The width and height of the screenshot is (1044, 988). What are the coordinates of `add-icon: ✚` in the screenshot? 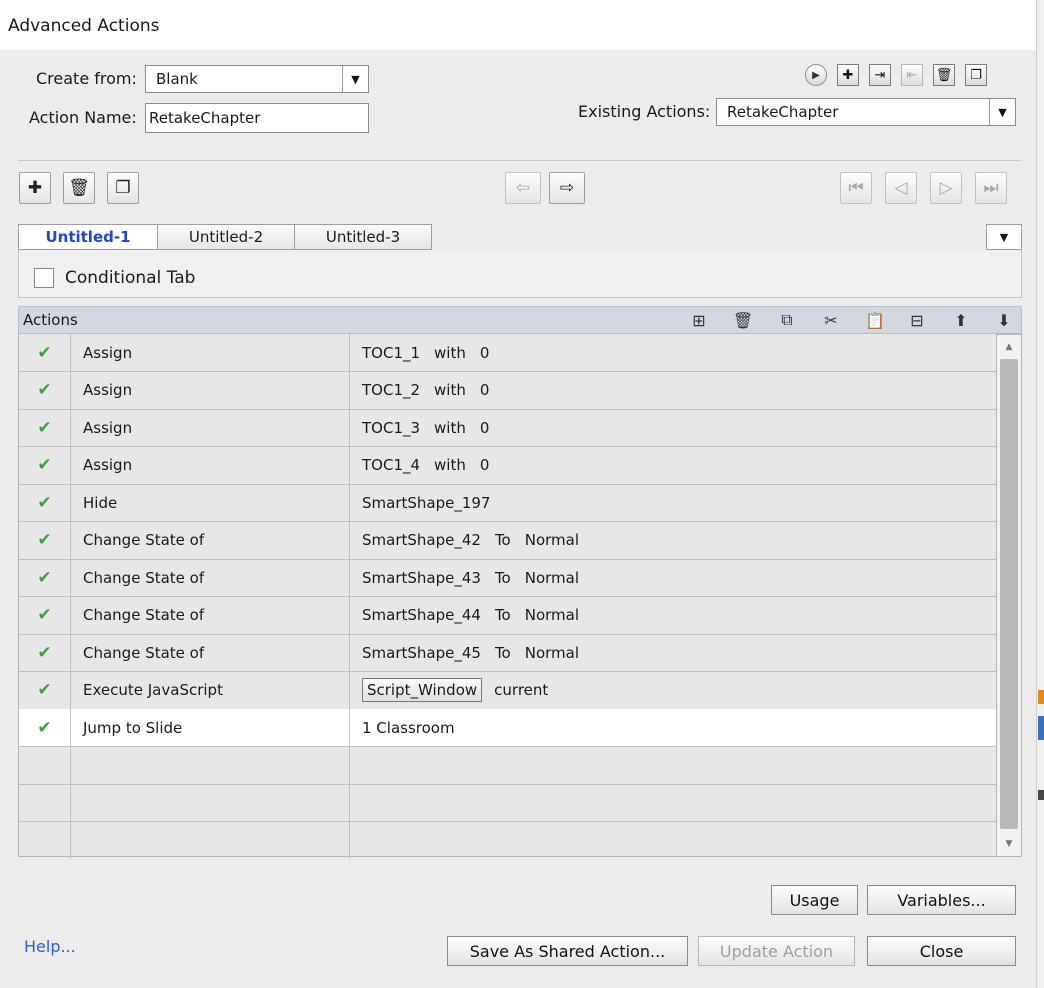 It's located at (848, 75).